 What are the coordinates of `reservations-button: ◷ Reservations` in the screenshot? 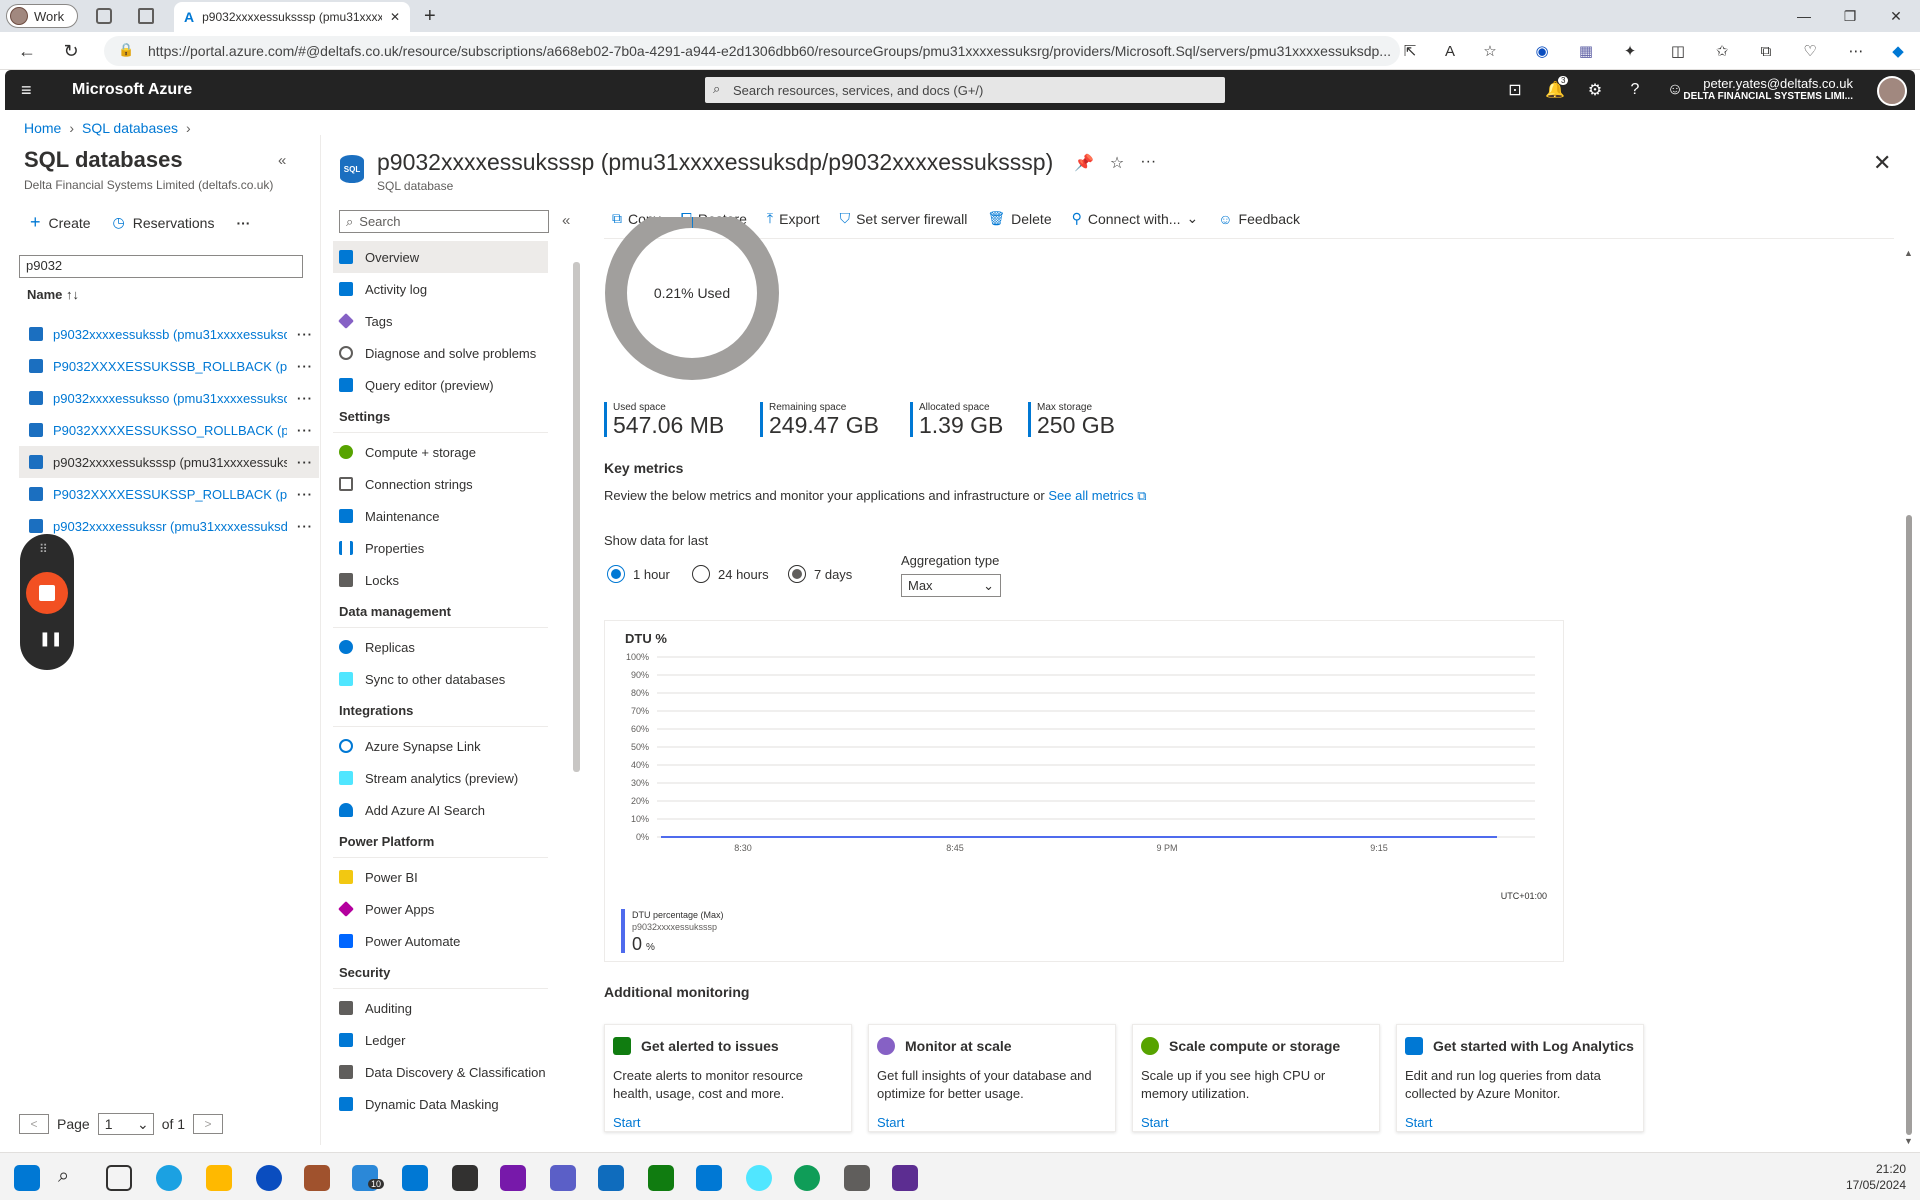 It's located at (164, 222).